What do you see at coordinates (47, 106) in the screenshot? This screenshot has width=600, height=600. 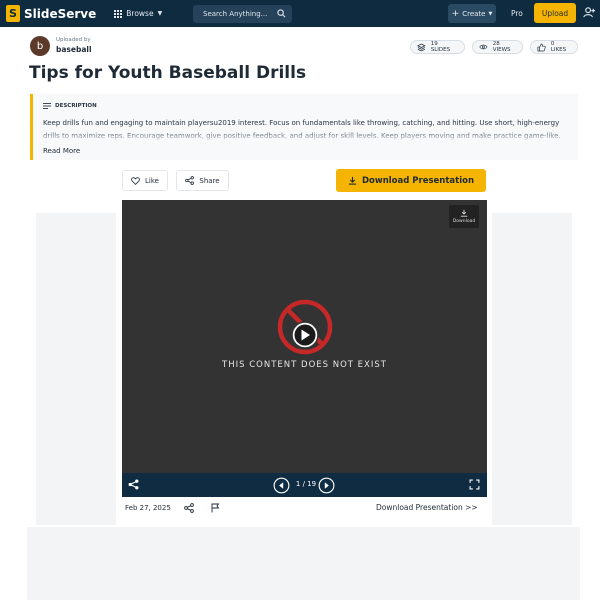 I see `lines-icon` at bounding box center [47, 106].